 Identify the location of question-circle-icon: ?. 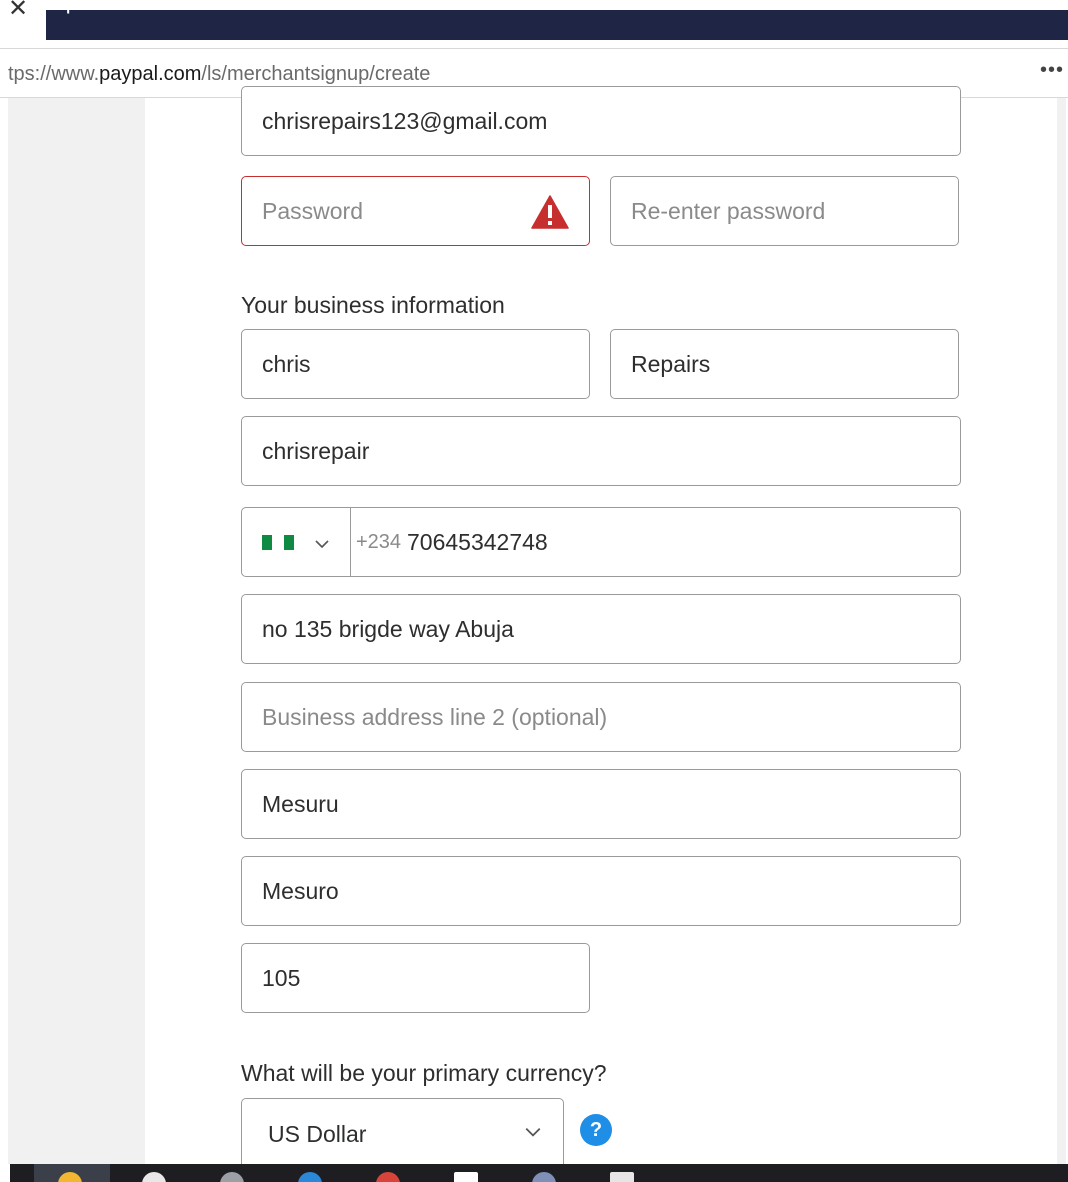
(596, 1130).